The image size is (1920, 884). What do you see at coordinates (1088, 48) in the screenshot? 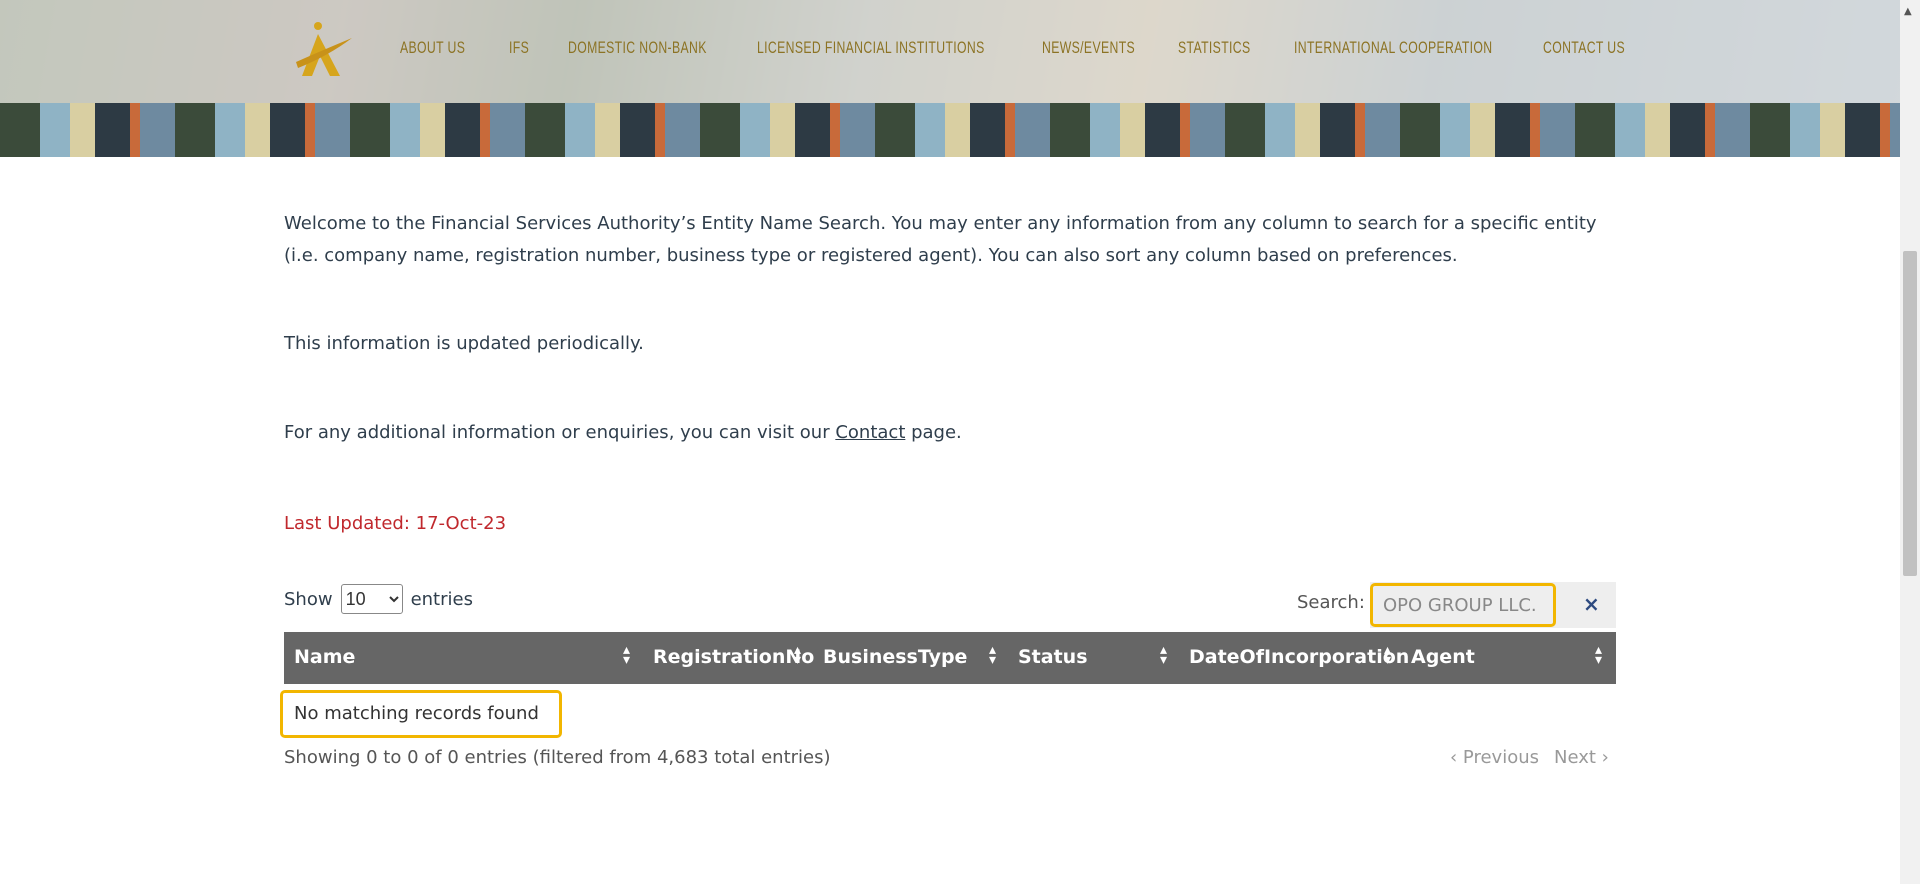
I see `nav-news-events: NEWS/EVENTS` at bounding box center [1088, 48].